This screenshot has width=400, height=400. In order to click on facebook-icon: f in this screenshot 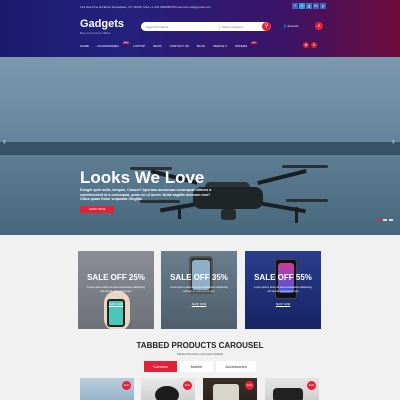, I will do `click(295, 6)`.